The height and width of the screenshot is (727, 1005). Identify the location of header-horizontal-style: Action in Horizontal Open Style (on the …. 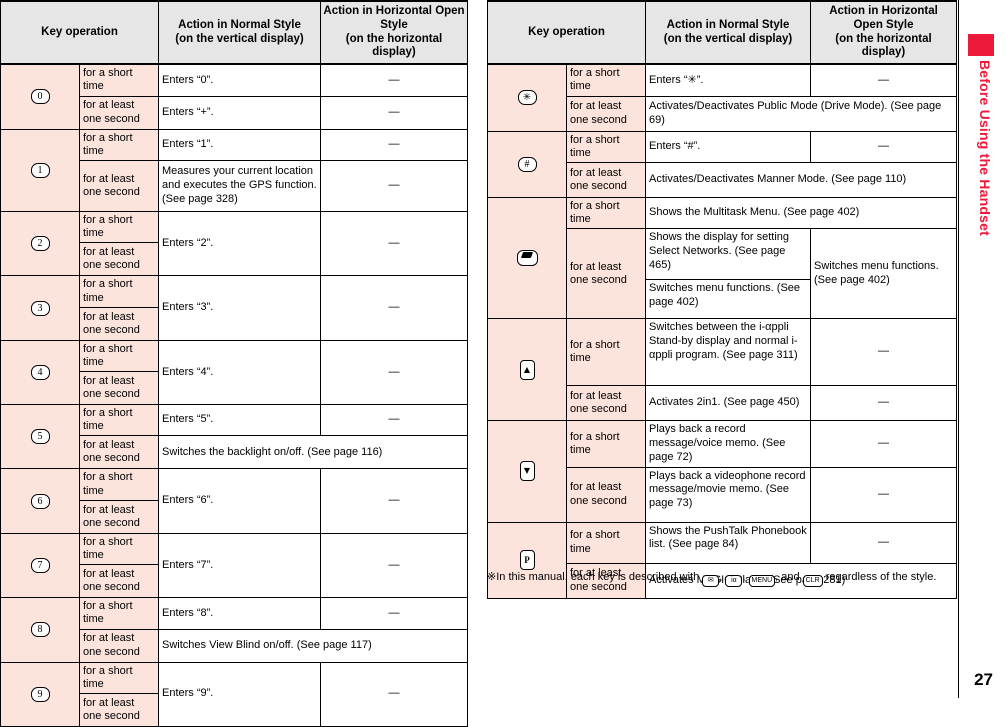
(883, 33).